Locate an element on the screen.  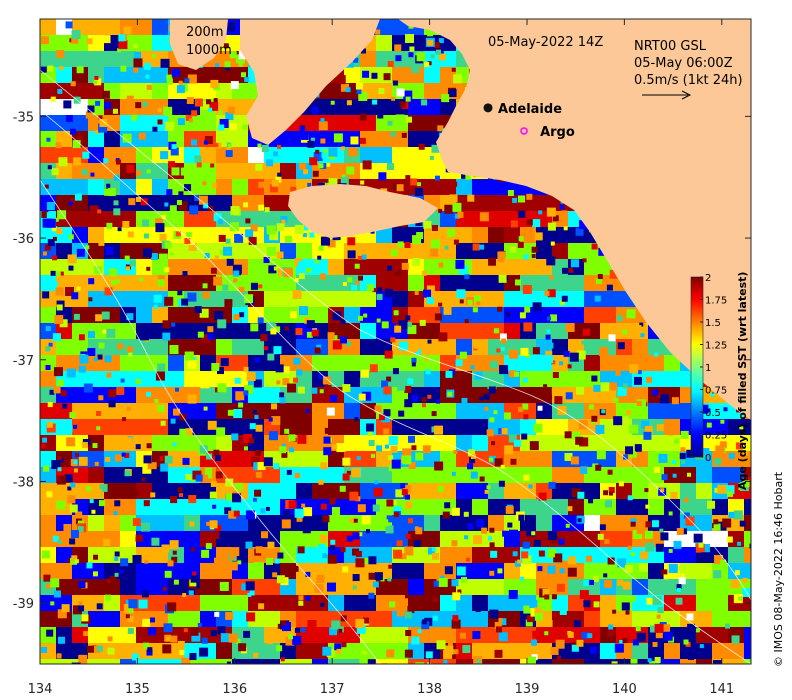
lon-tick-label: 140 is located at coordinates (624, 689).